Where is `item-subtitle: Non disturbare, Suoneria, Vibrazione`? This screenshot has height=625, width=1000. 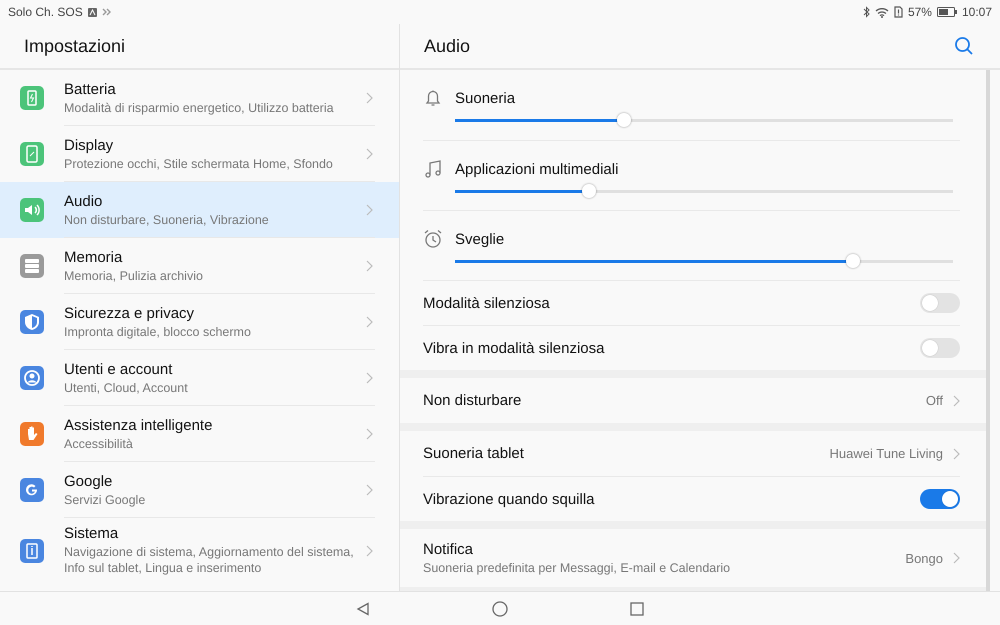
item-subtitle: Non disturbare, Suoneria, Vibrazione is located at coordinates (167, 220).